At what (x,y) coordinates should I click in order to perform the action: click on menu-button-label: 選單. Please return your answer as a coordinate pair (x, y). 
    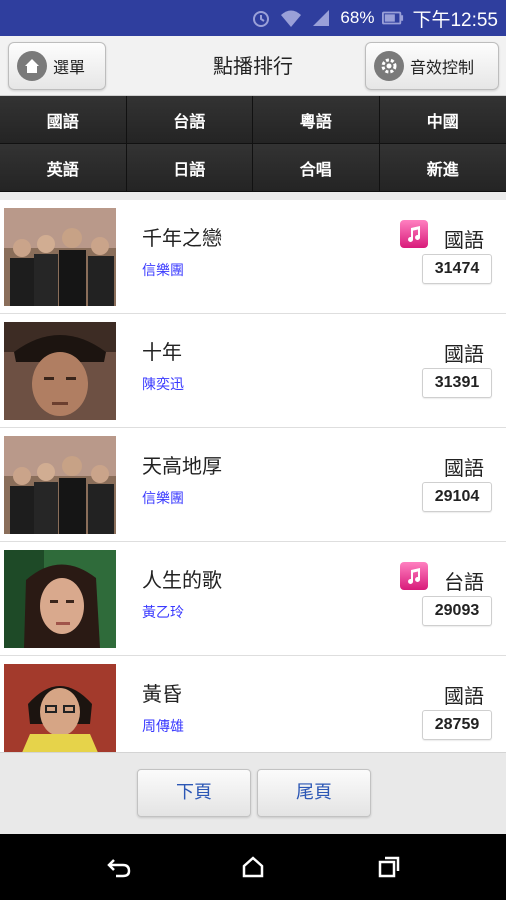
    Looking at the image, I should click on (69, 67).